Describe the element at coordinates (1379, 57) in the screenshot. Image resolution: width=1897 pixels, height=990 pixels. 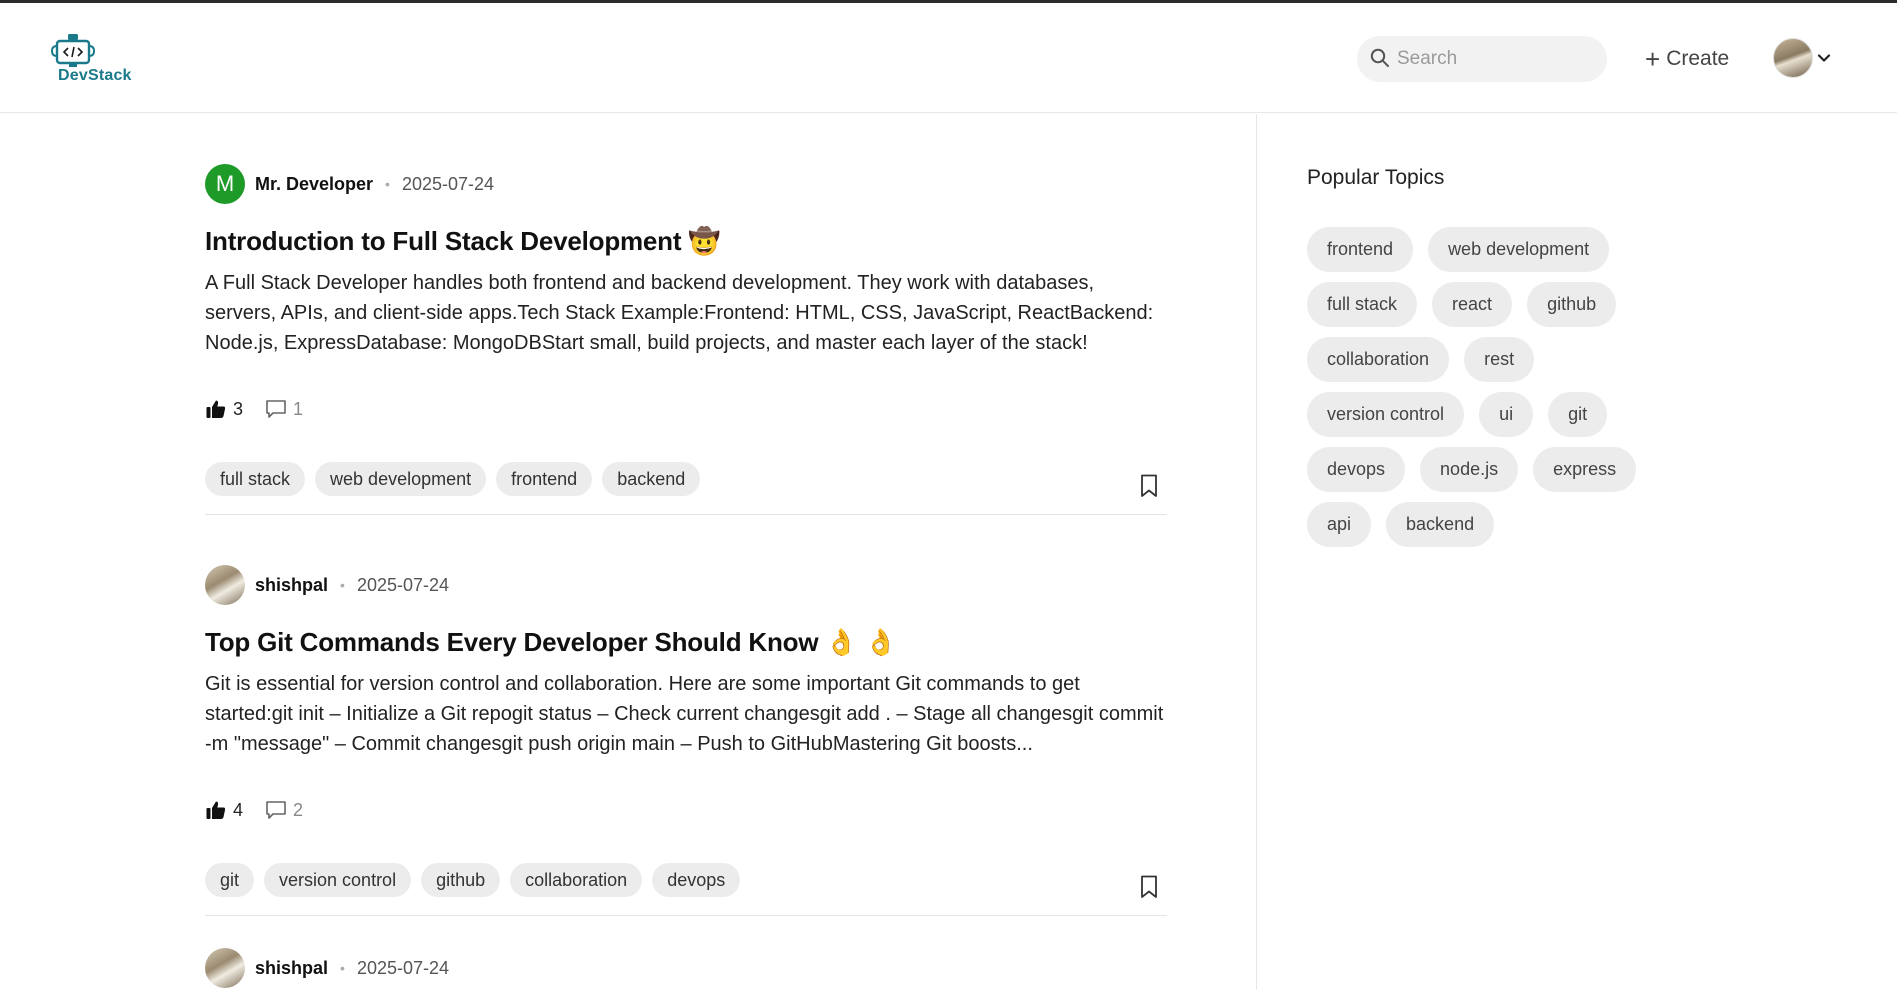
I see `search-icon` at that location.